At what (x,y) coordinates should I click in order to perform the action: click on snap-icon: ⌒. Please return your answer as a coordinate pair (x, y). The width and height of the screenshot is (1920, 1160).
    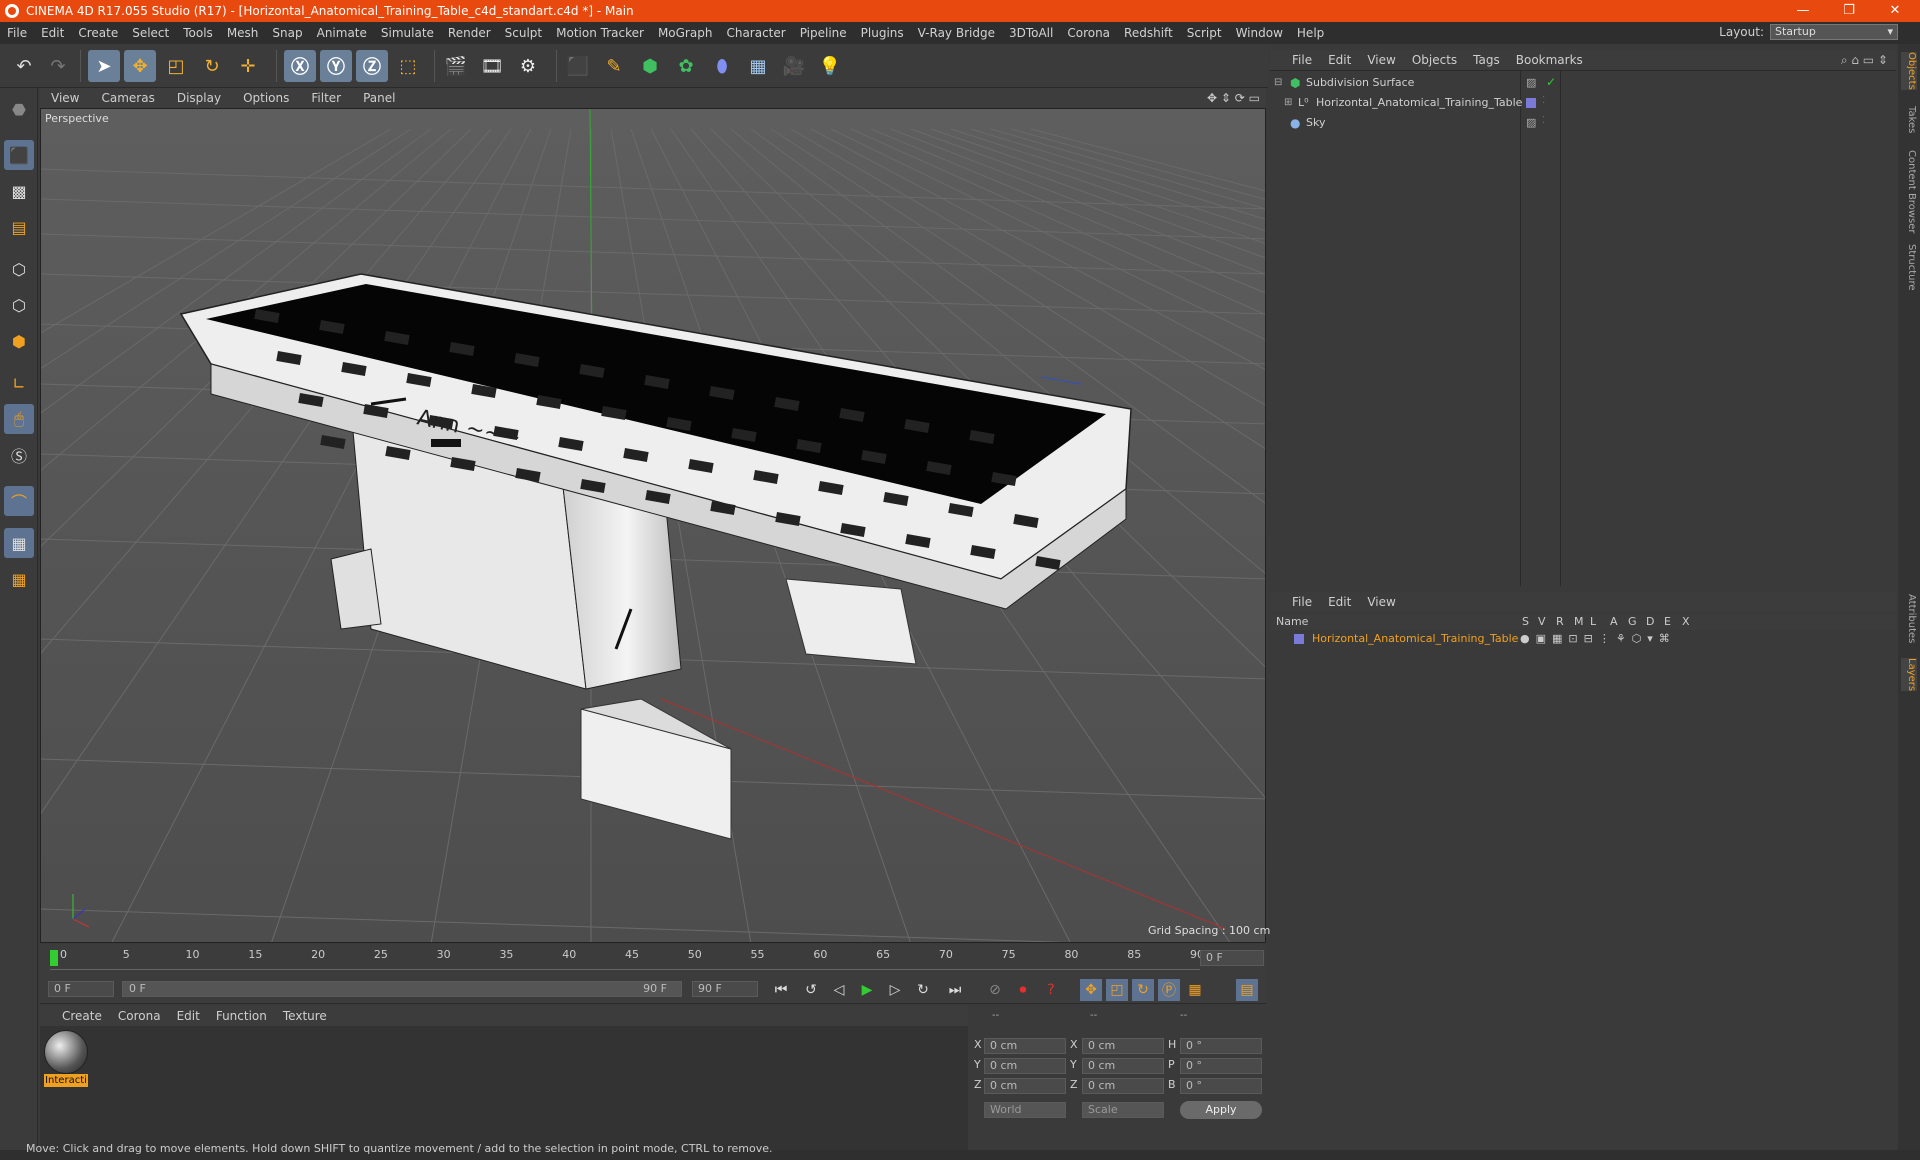
    Looking at the image, I should click on (19, 501).